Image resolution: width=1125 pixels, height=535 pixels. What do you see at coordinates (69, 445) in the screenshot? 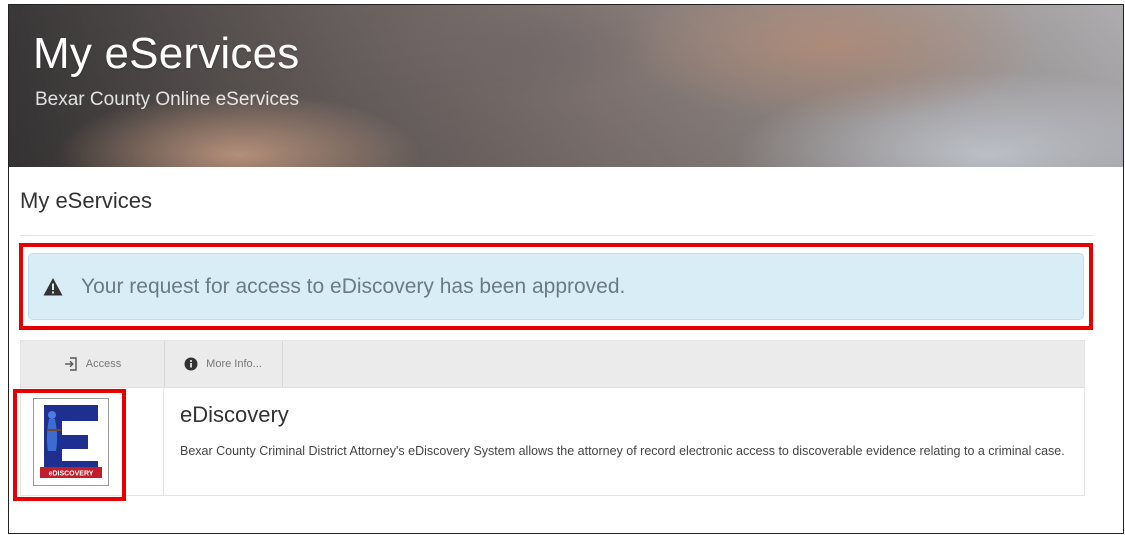
I see `logo-highlight-box` at bounding box center [69, 445].